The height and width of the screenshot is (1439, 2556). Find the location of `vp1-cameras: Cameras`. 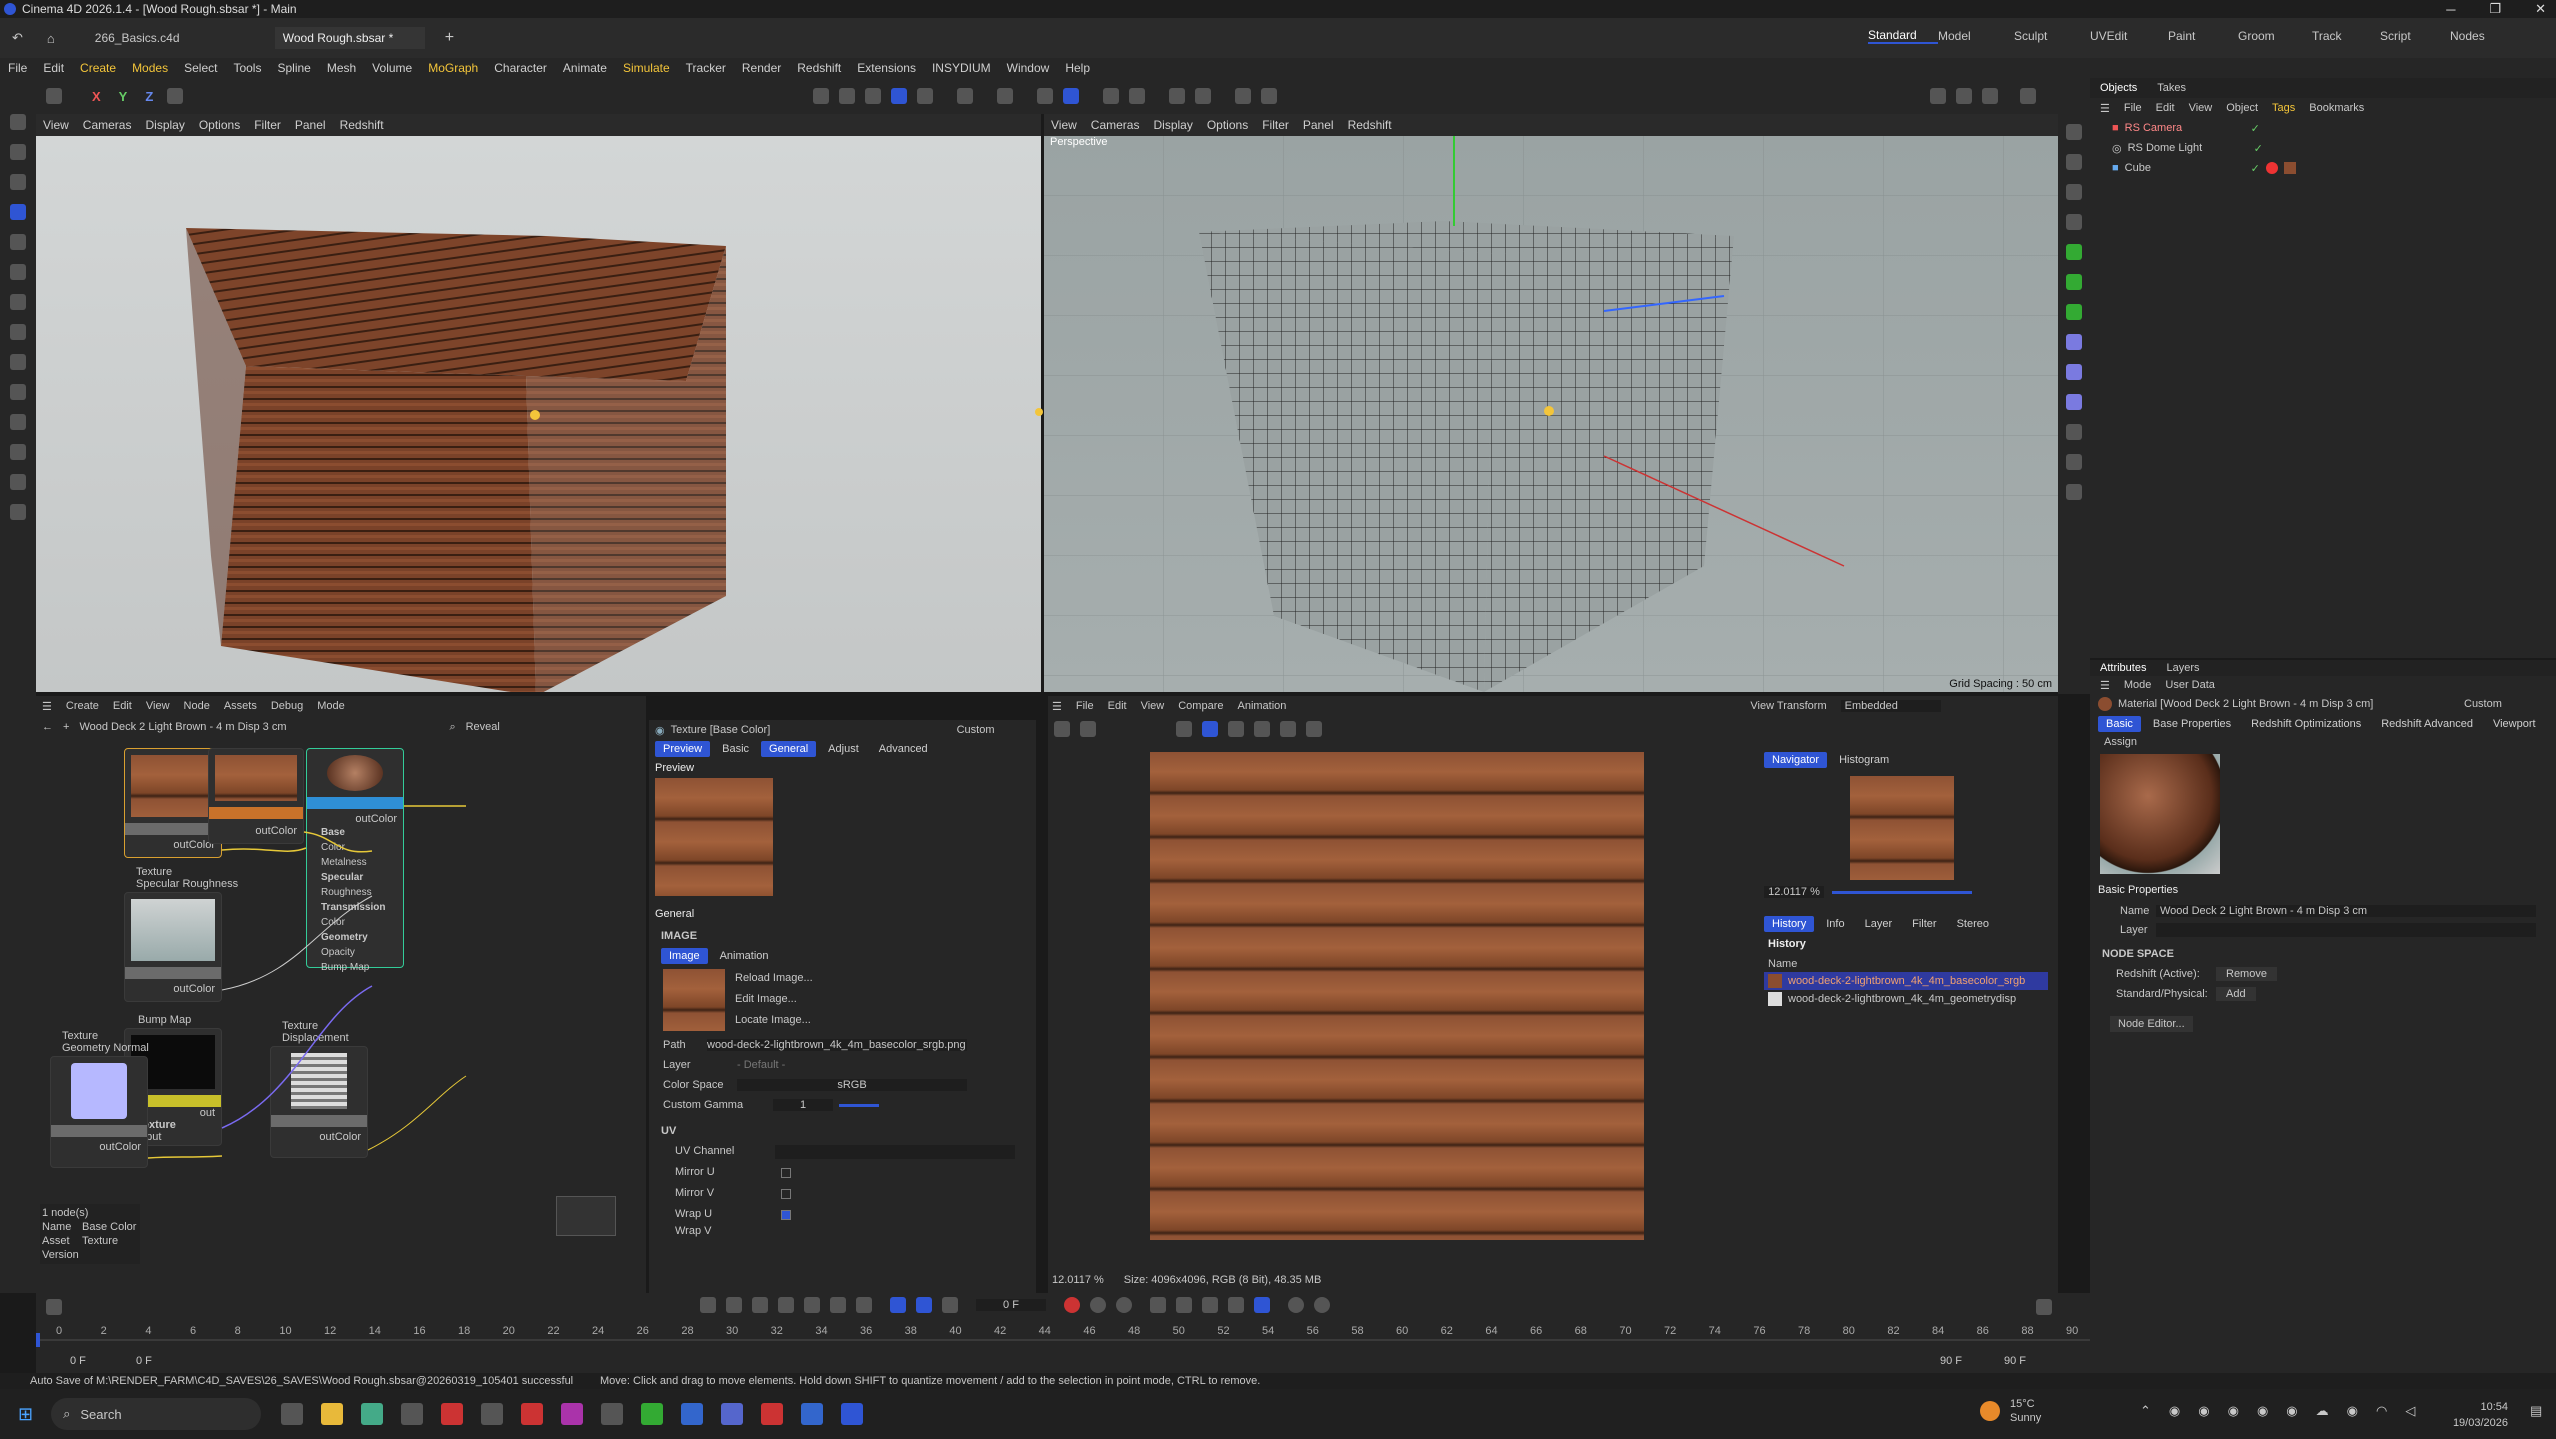

vp1-cameras: Cameras is located at coordinates (107, 125).